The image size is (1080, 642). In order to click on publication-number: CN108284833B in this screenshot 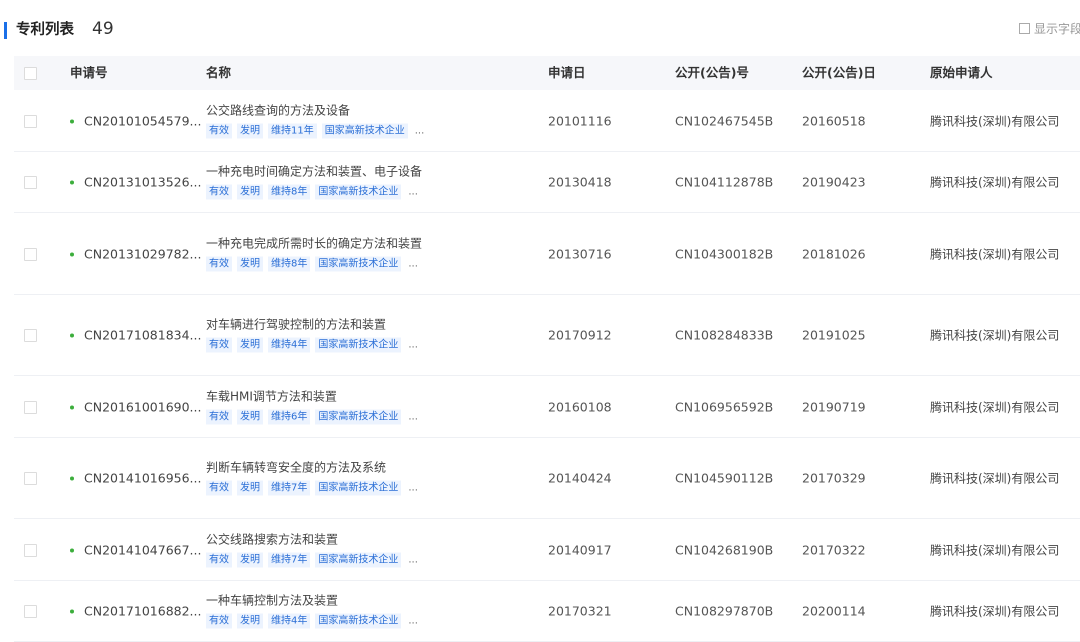, I will do `click(724, 335)`.